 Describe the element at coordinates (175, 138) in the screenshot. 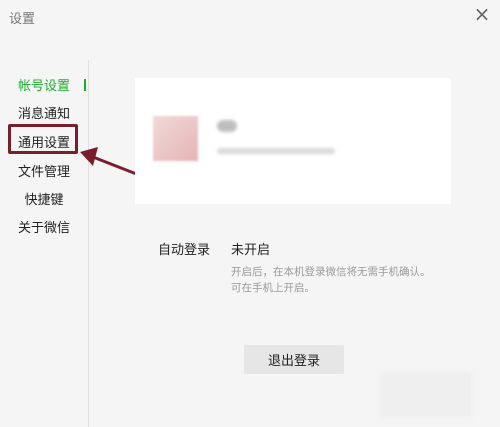

I see `avatar` at that location.